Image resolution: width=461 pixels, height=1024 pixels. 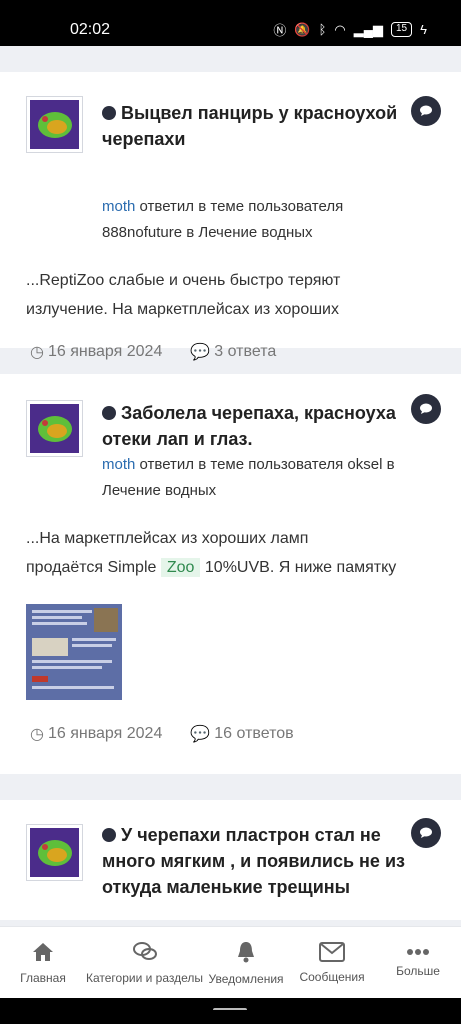 What do you see at coordinates (418, 962) in the screenshot?
I see `nav-more: Больше` at bounding box center [418, 962].